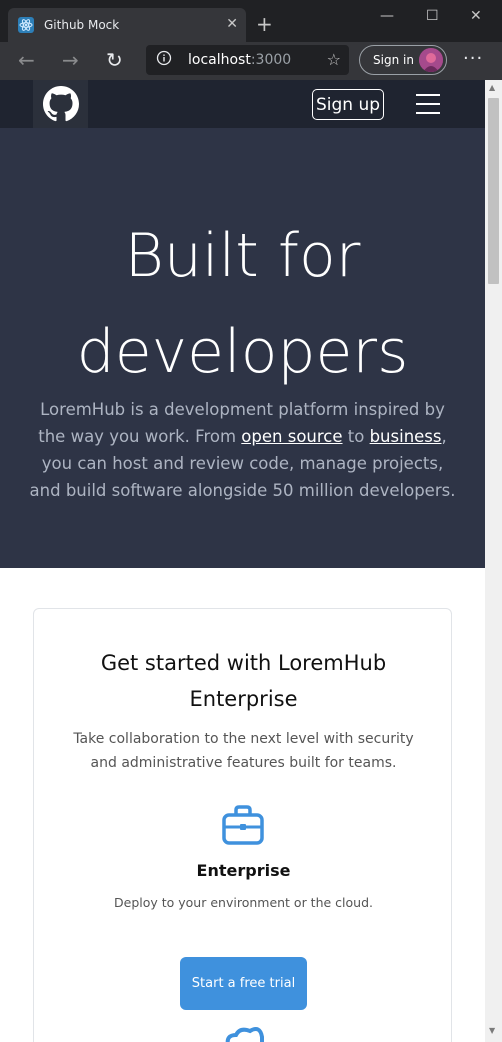  What do you see at coordinates (232, 24) in the screenshot?
I see `close-tab-icon: ✕` at bounding box center [232, 24].